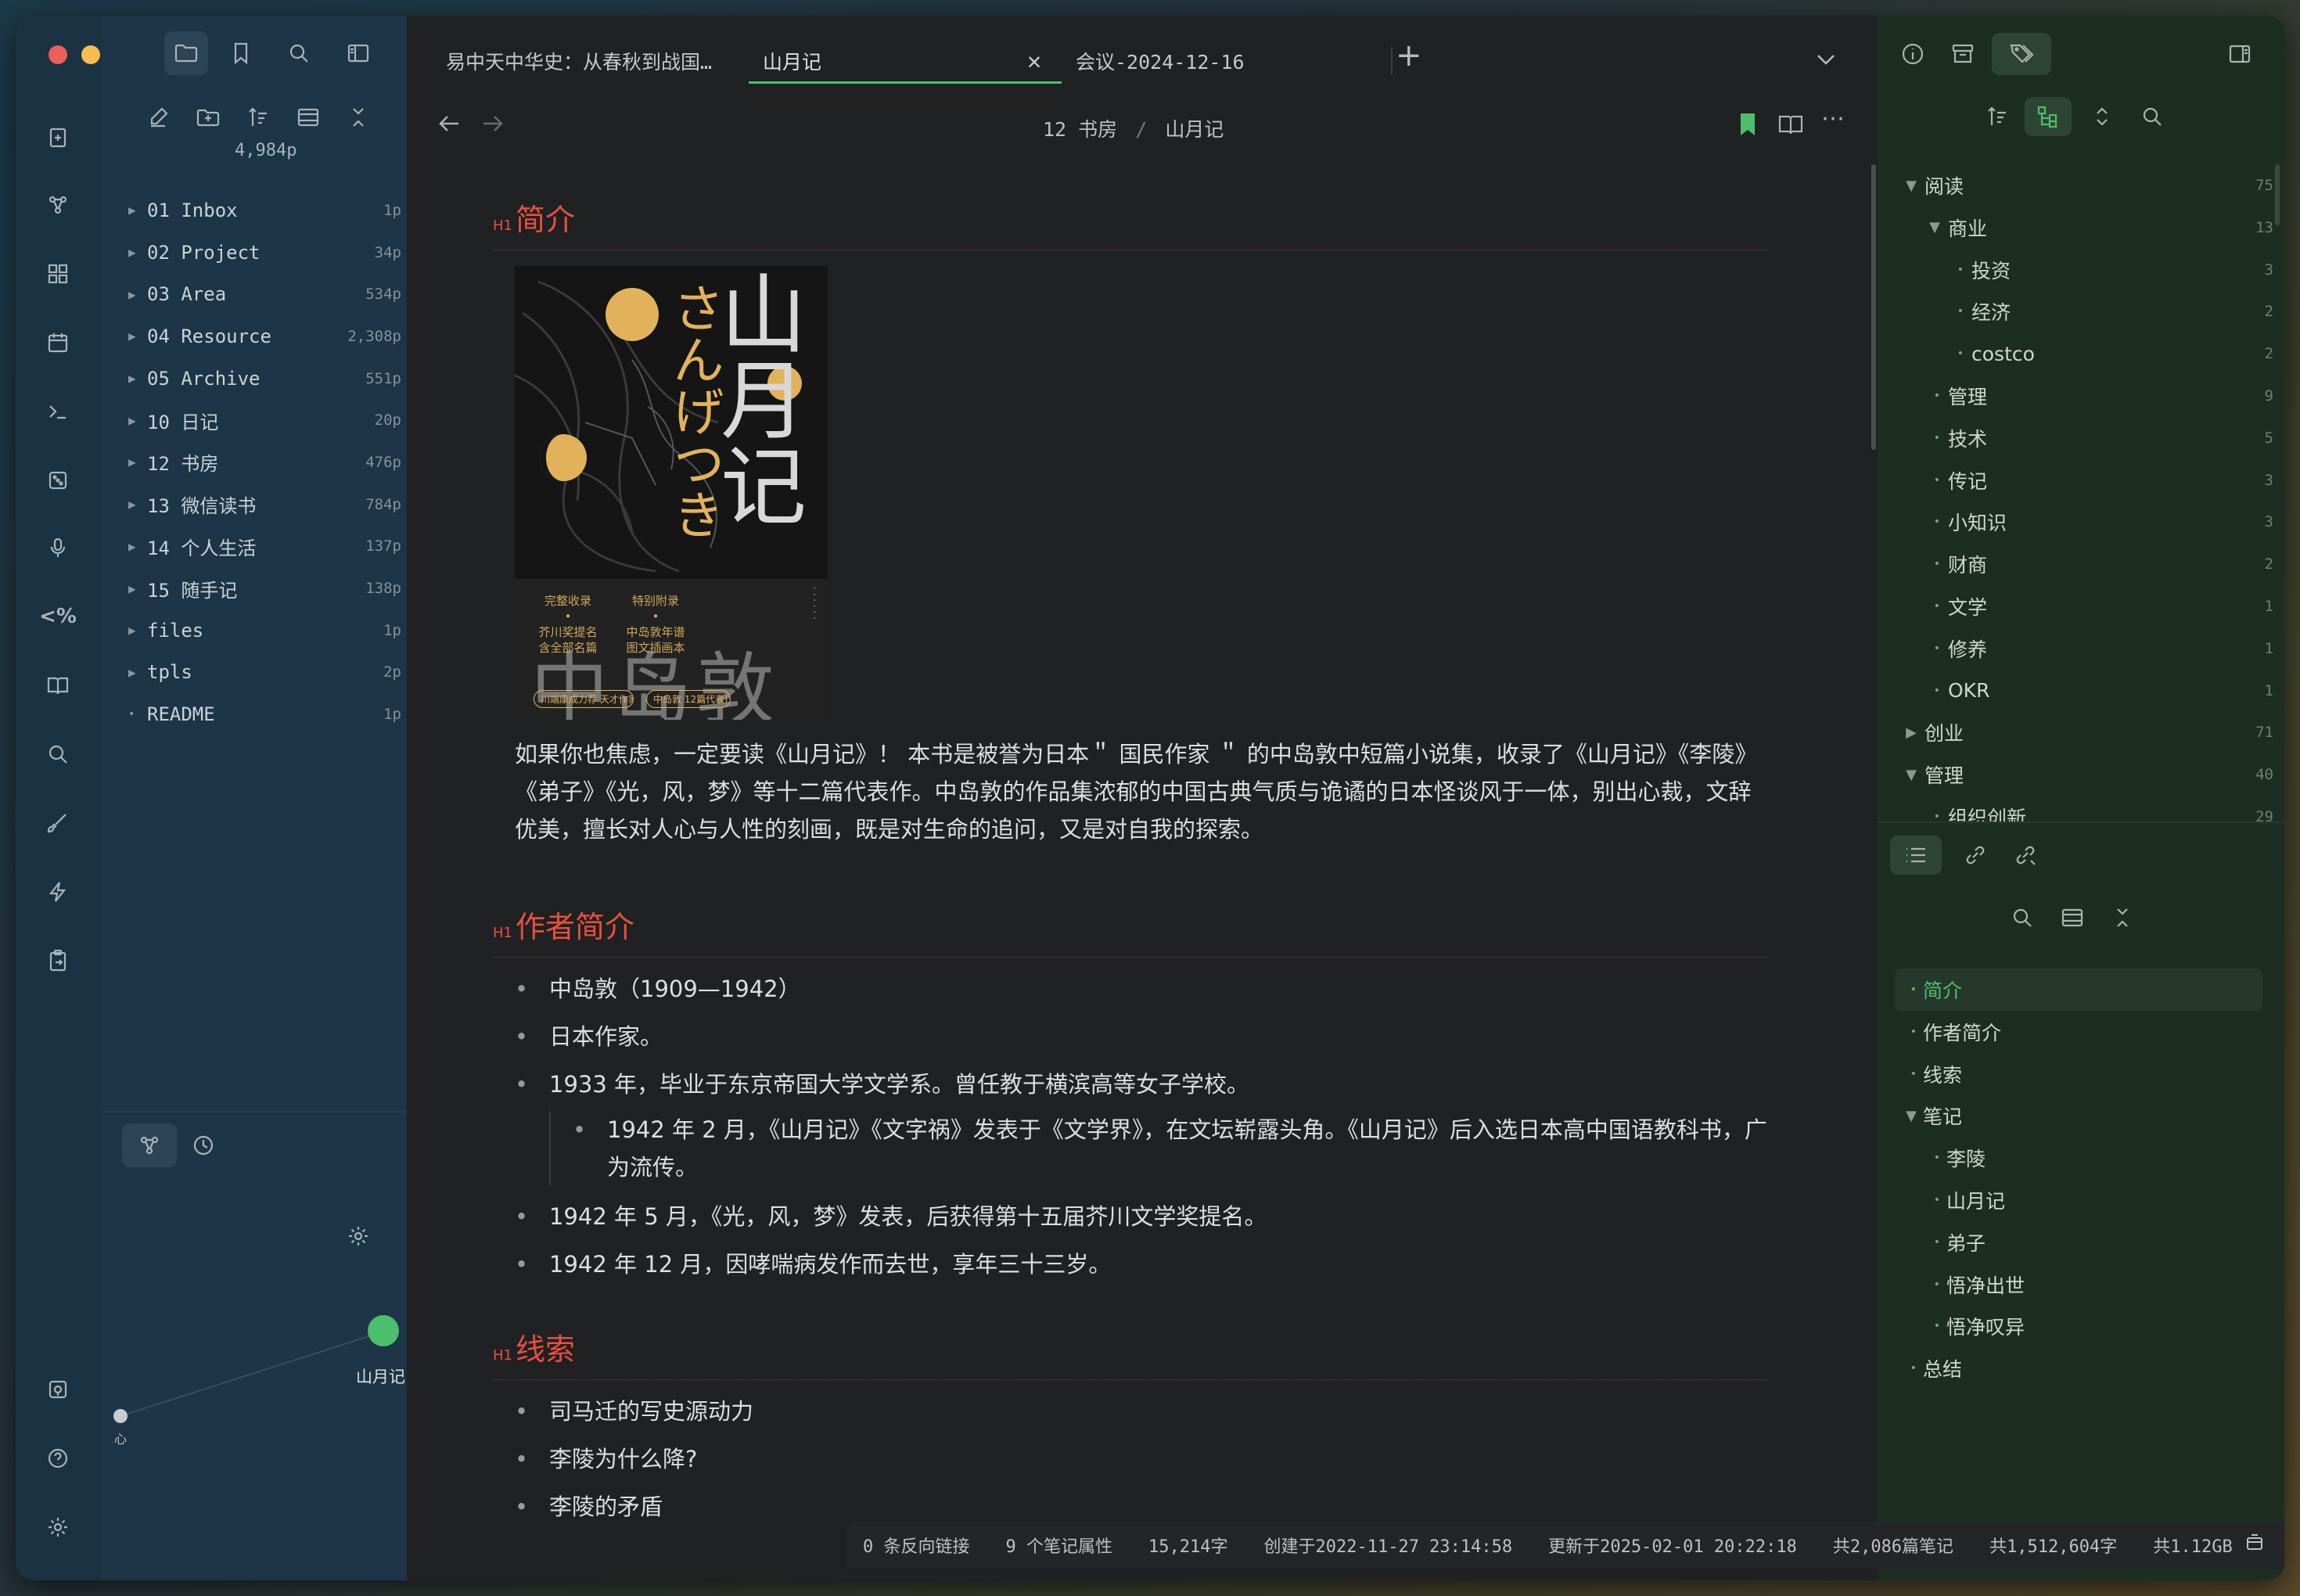 This screenshot has width=2300, height=1596. What do you see at coordinates (1409, 56) in the screenshot?
I see `new-tab-icon: +` at bounding box center [1409, 56].